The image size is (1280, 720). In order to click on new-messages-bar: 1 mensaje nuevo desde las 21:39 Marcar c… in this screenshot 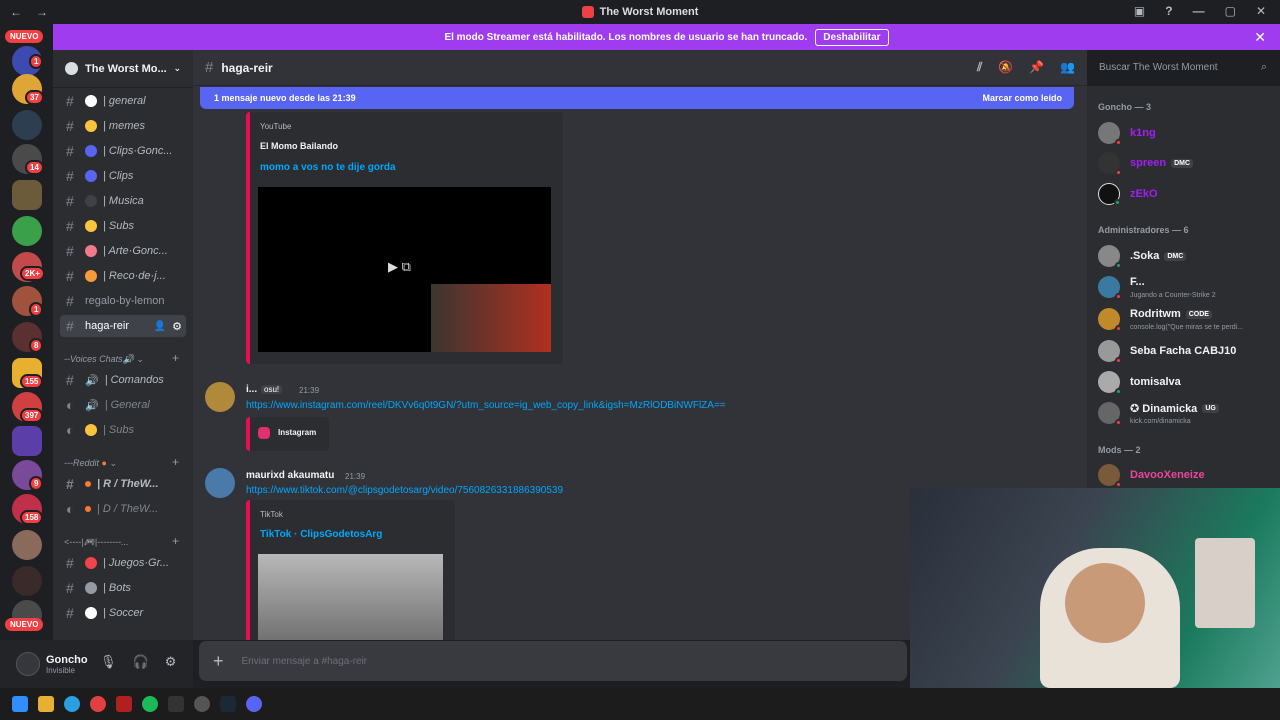, I will do `click(637, 98)`.